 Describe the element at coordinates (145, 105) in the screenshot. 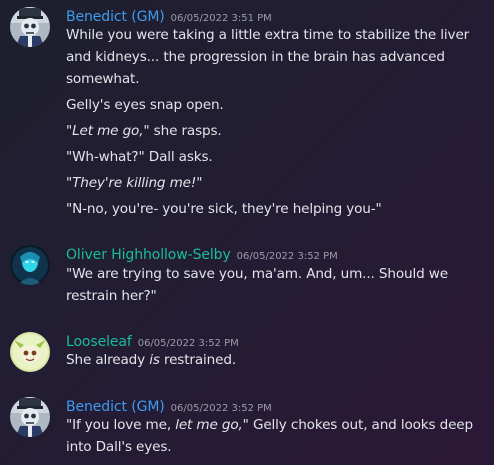

I see `message-text: Gelly's eyes snap open.` at that location.